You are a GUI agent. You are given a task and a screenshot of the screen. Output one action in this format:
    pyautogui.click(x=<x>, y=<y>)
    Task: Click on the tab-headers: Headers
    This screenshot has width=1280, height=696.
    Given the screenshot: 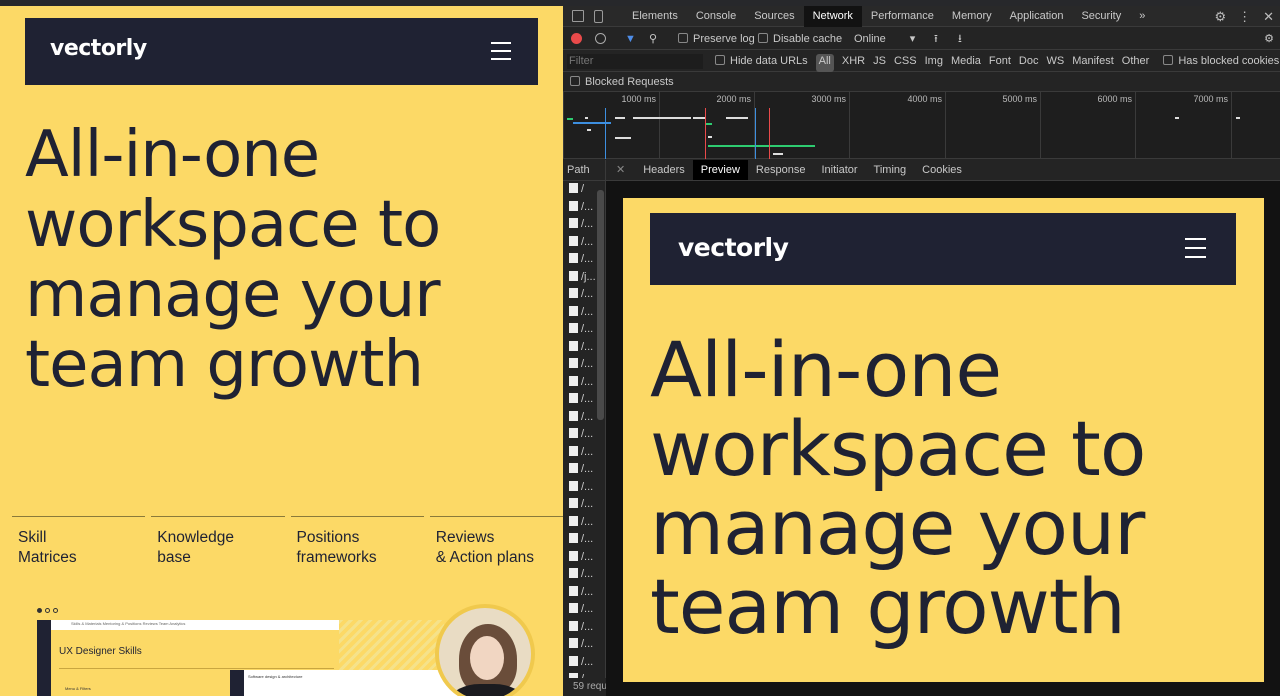 What is the action you would take?
    pyautogui.click(x=664, y=170)
    